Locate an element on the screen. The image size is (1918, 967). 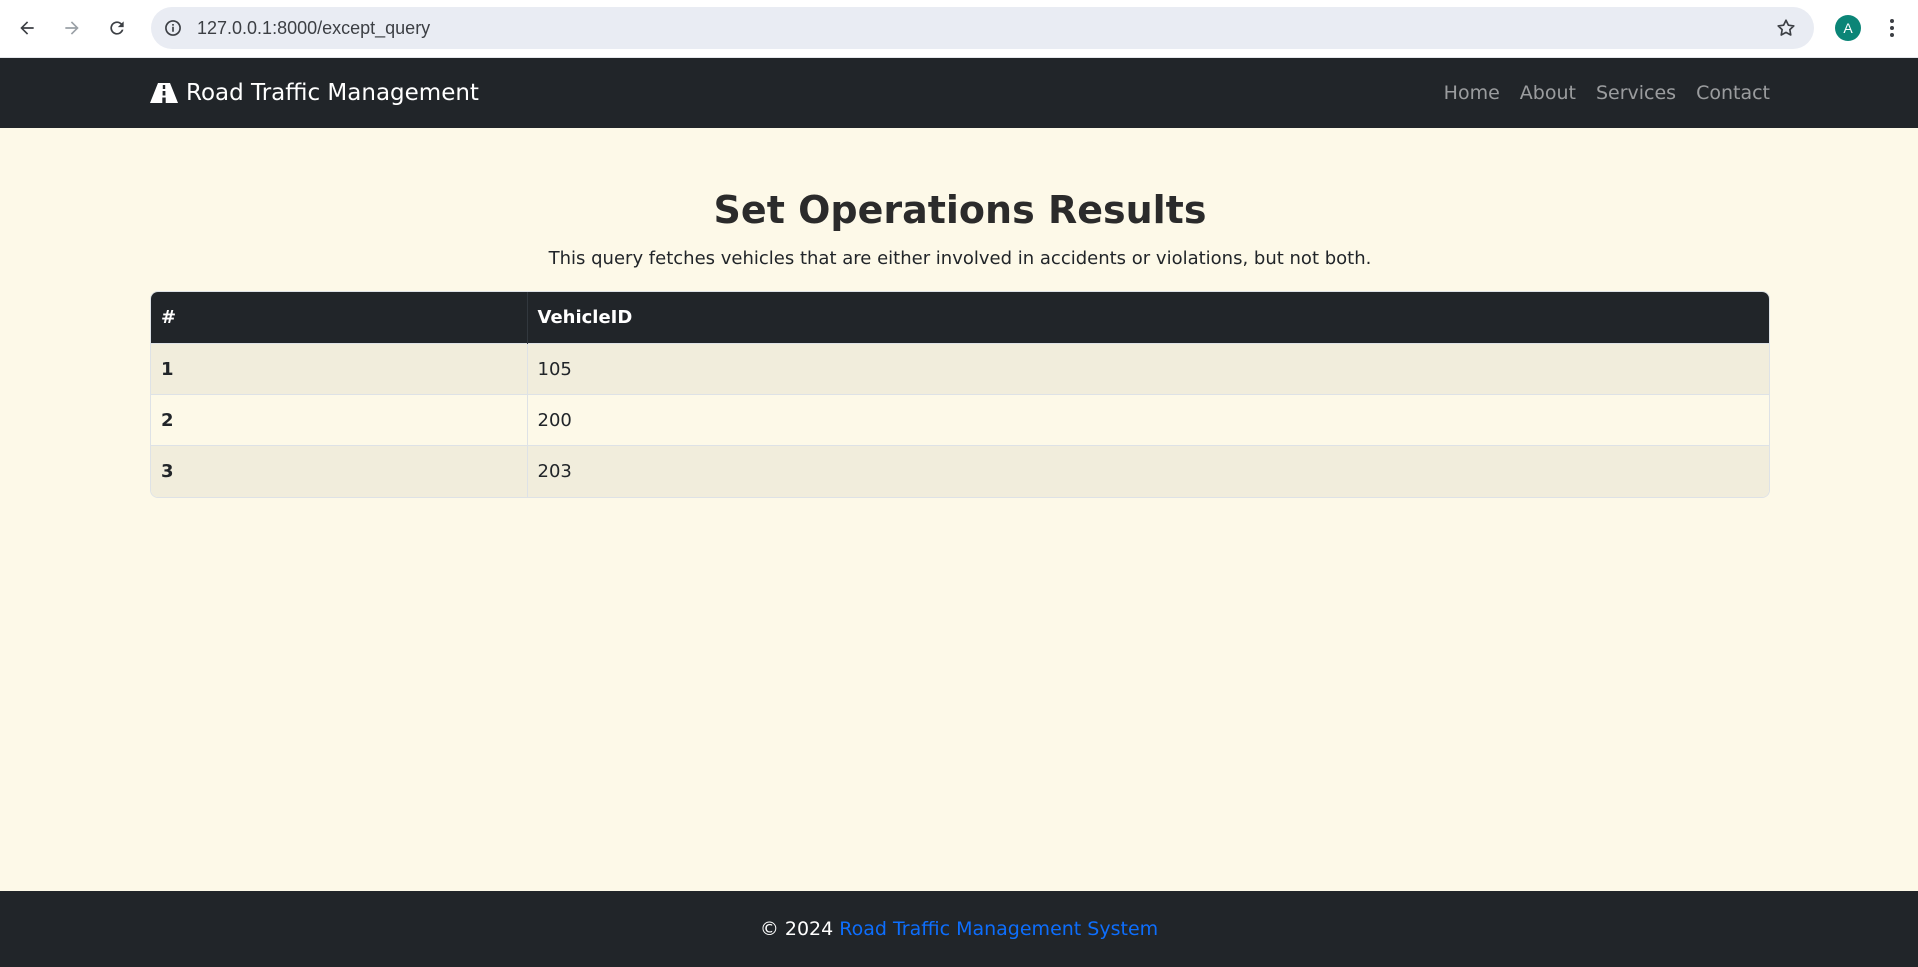
nav-link-contact: Contact is located at coordinates (1733, 93).